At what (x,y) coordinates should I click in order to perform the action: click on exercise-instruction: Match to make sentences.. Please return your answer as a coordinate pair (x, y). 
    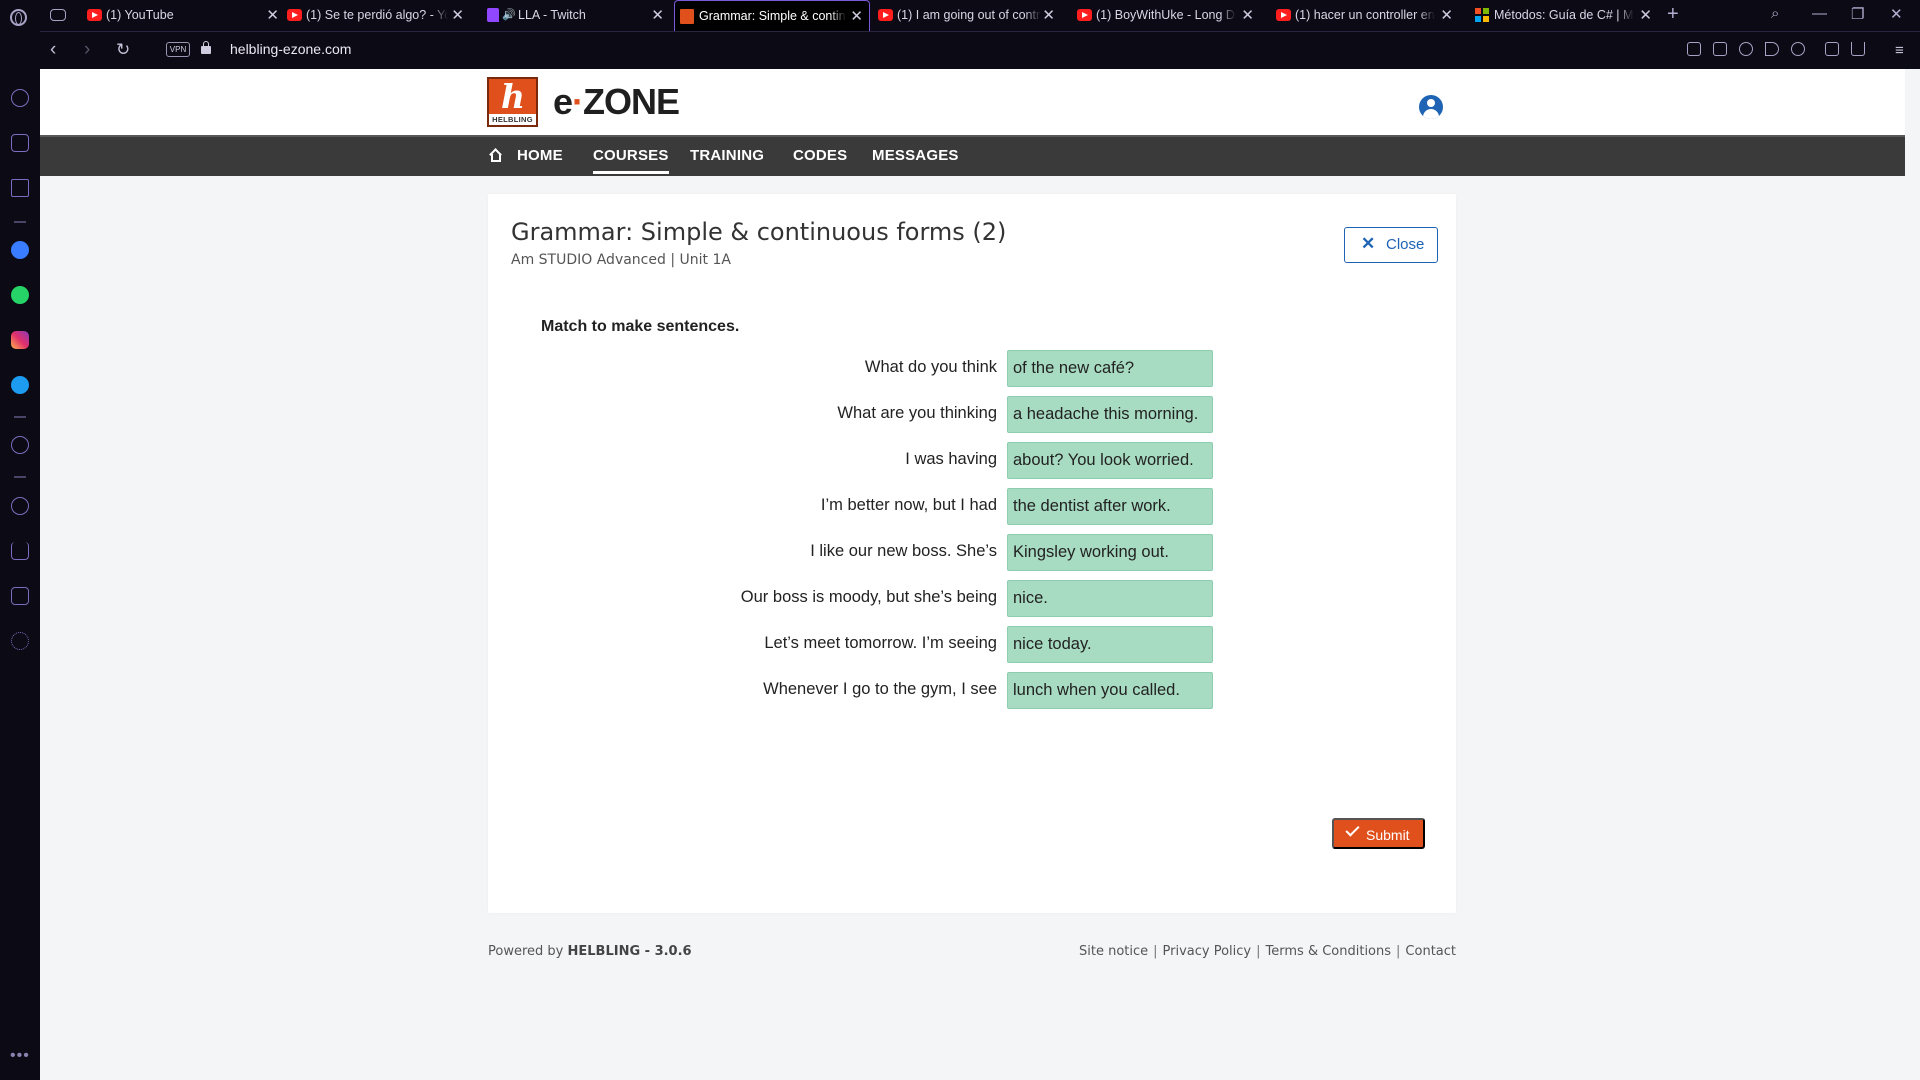
    Looking at the image, I should click on (640, 326).